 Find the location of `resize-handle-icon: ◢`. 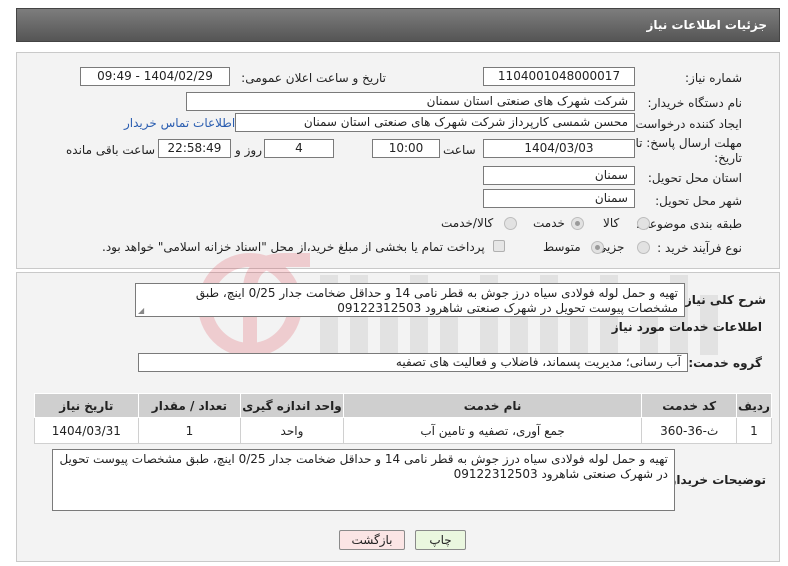

resize-handle-icon: ◢ is located at coordinates (141, 311).